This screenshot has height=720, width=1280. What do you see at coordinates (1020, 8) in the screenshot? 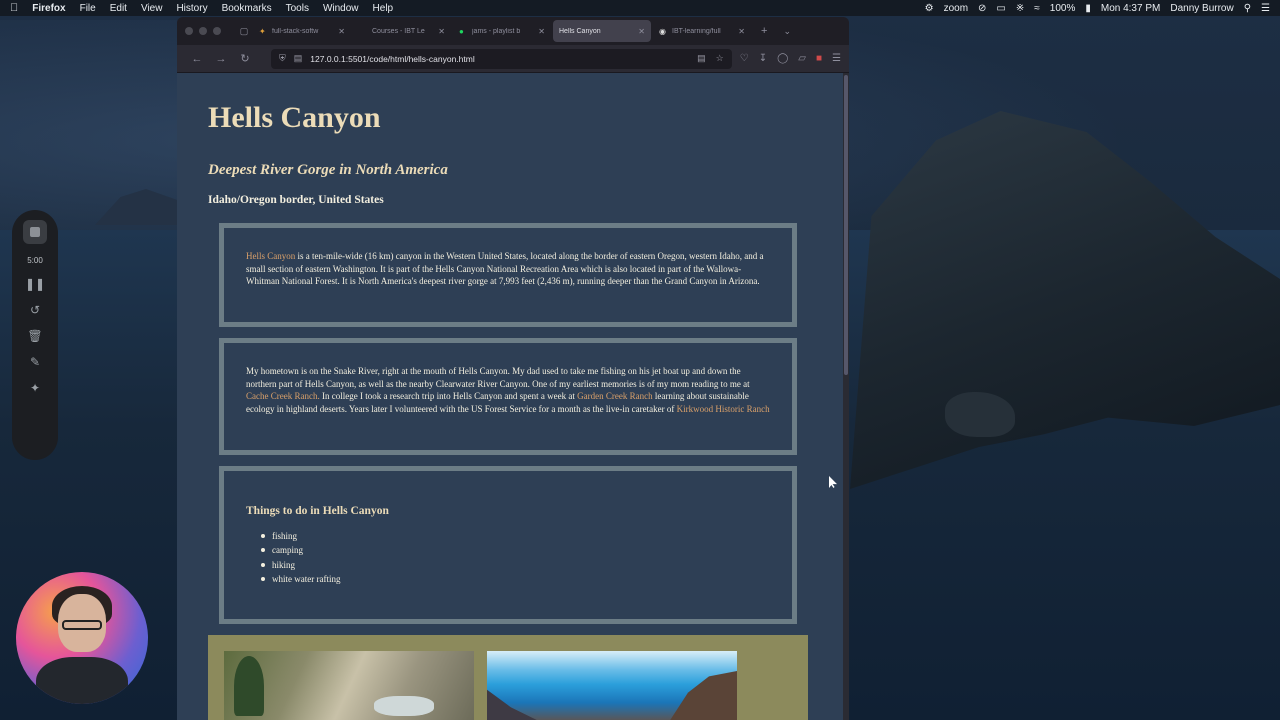
I see `bluetooth-icon: ※` at bounding box center [1020, 8].